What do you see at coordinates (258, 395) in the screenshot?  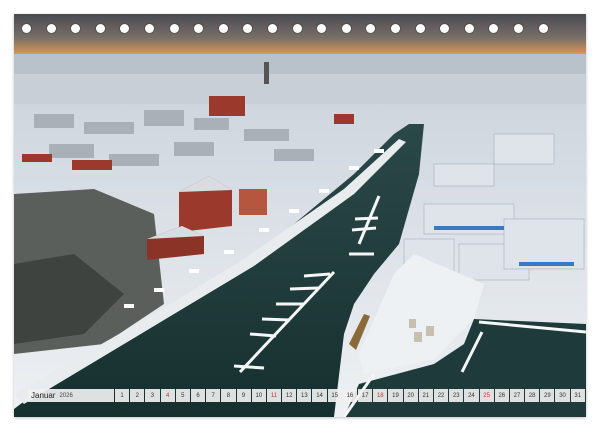 I see `day-cell: 10` at bounding box center [258, 395].